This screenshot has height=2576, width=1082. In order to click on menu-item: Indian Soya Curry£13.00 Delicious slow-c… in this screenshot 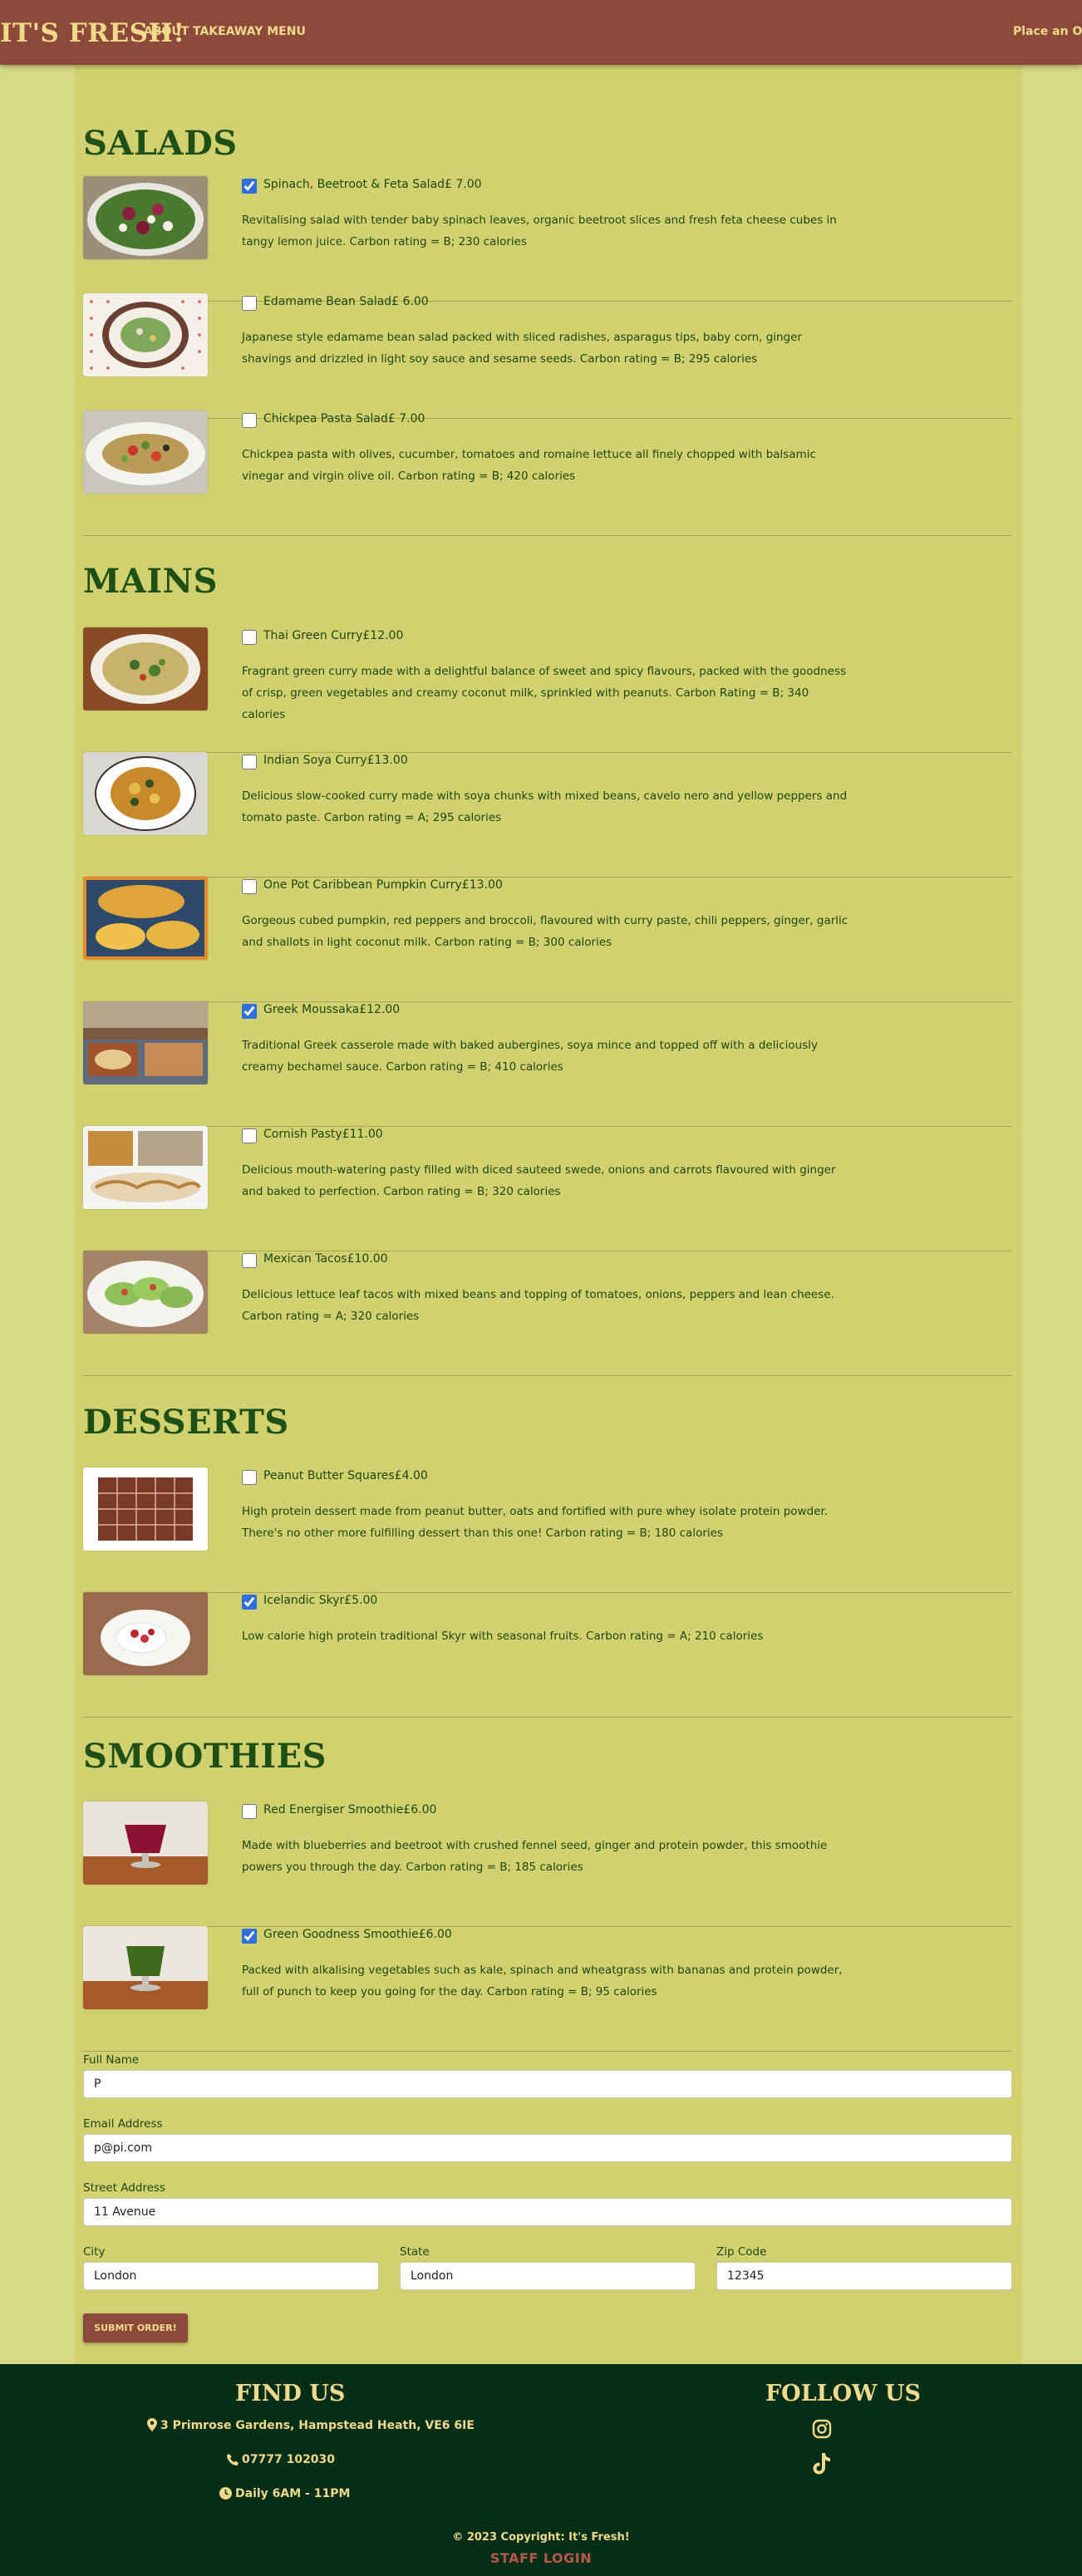, I will do `click(547, 815)`.